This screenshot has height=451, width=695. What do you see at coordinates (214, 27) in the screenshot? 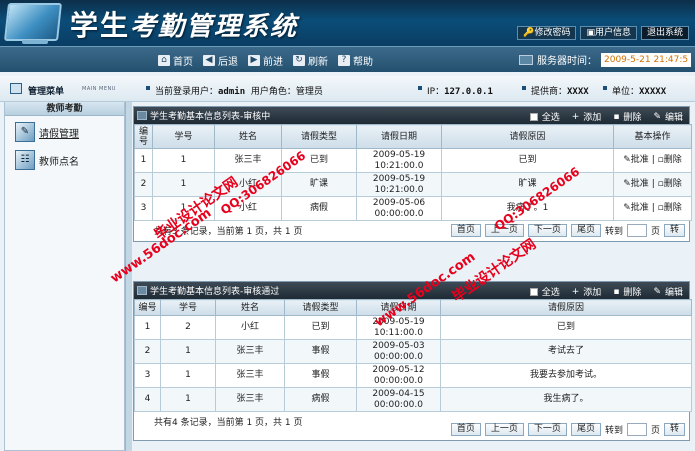
I see `title-rest: 考勤管理系统` at bounding box center [214, 27].